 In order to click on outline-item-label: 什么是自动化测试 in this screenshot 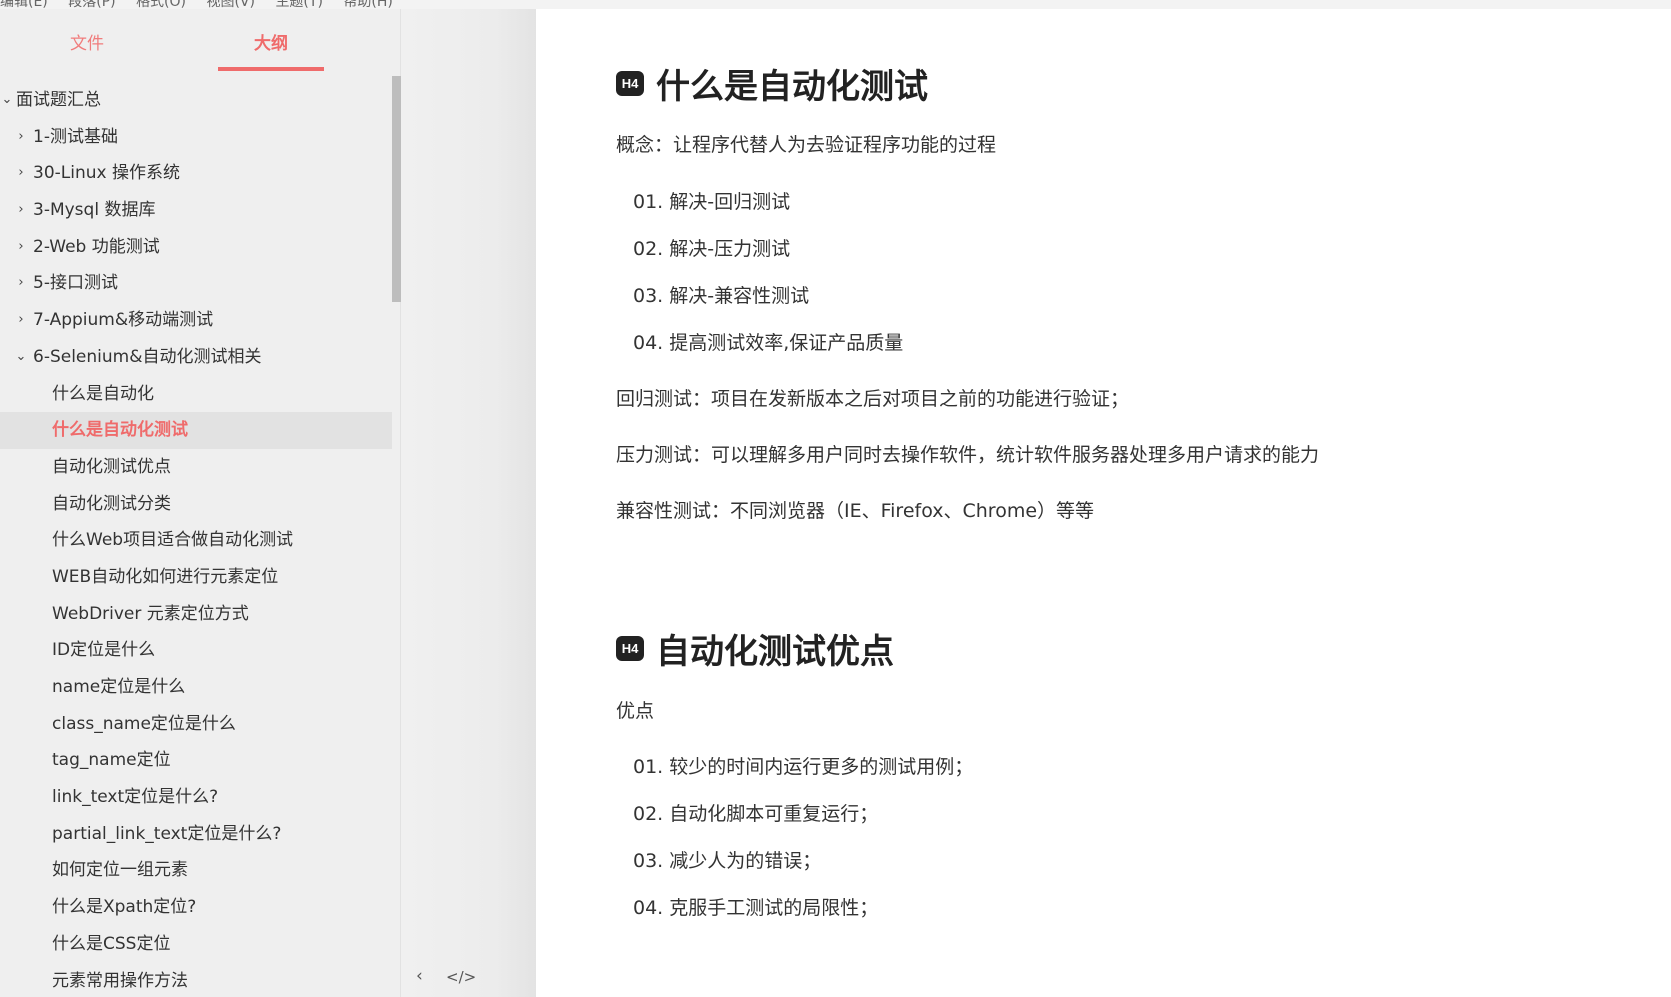, I will do `click(120, 430)`.